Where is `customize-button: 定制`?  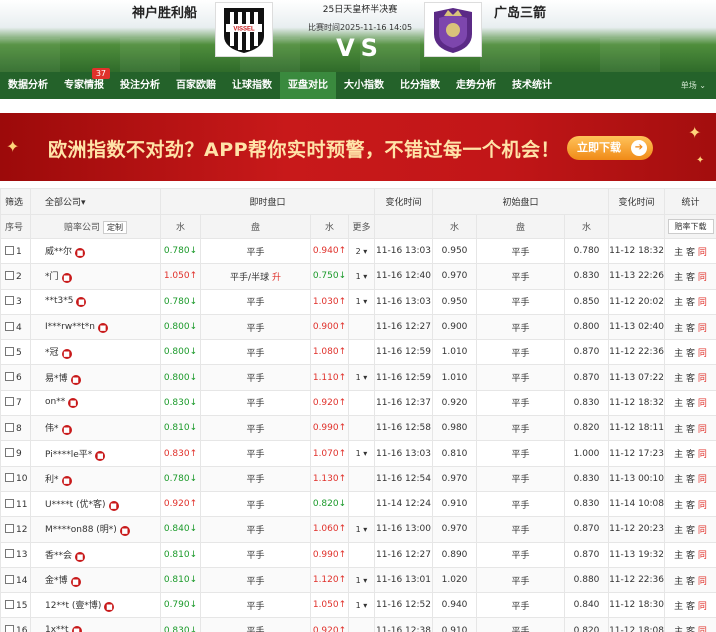 customize-button: 定制 is located at coordinates (115, 227).